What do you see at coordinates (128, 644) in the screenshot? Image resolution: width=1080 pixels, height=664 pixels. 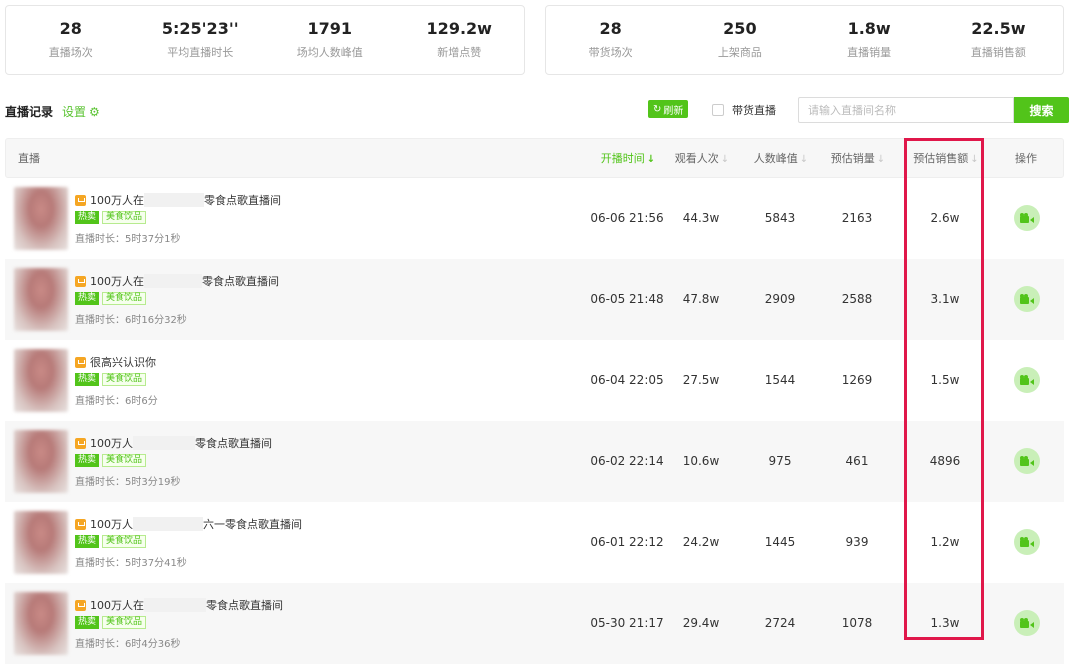 I see `live-duration: 直播时长：6时4分36秒` at bounding box center [128, 644].